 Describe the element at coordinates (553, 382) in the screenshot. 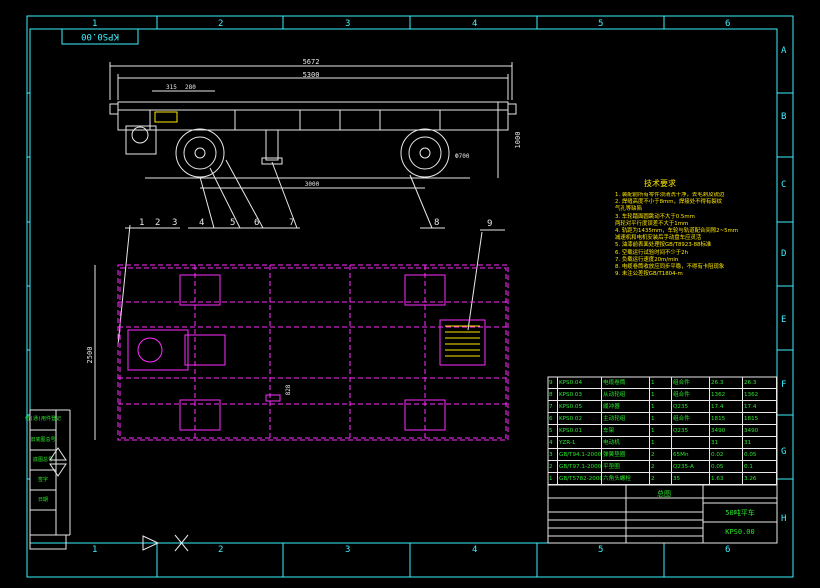

I see `bom-cell-no: 9` at that location.